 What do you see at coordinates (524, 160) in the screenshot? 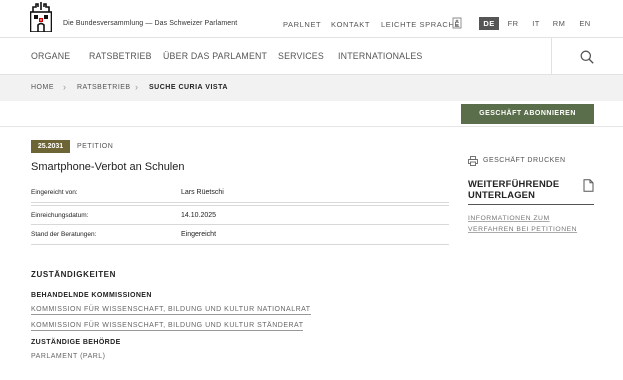
I see `print-business-link: GESCHÄFT DRUCKEN` at bounding box center [524, 160].